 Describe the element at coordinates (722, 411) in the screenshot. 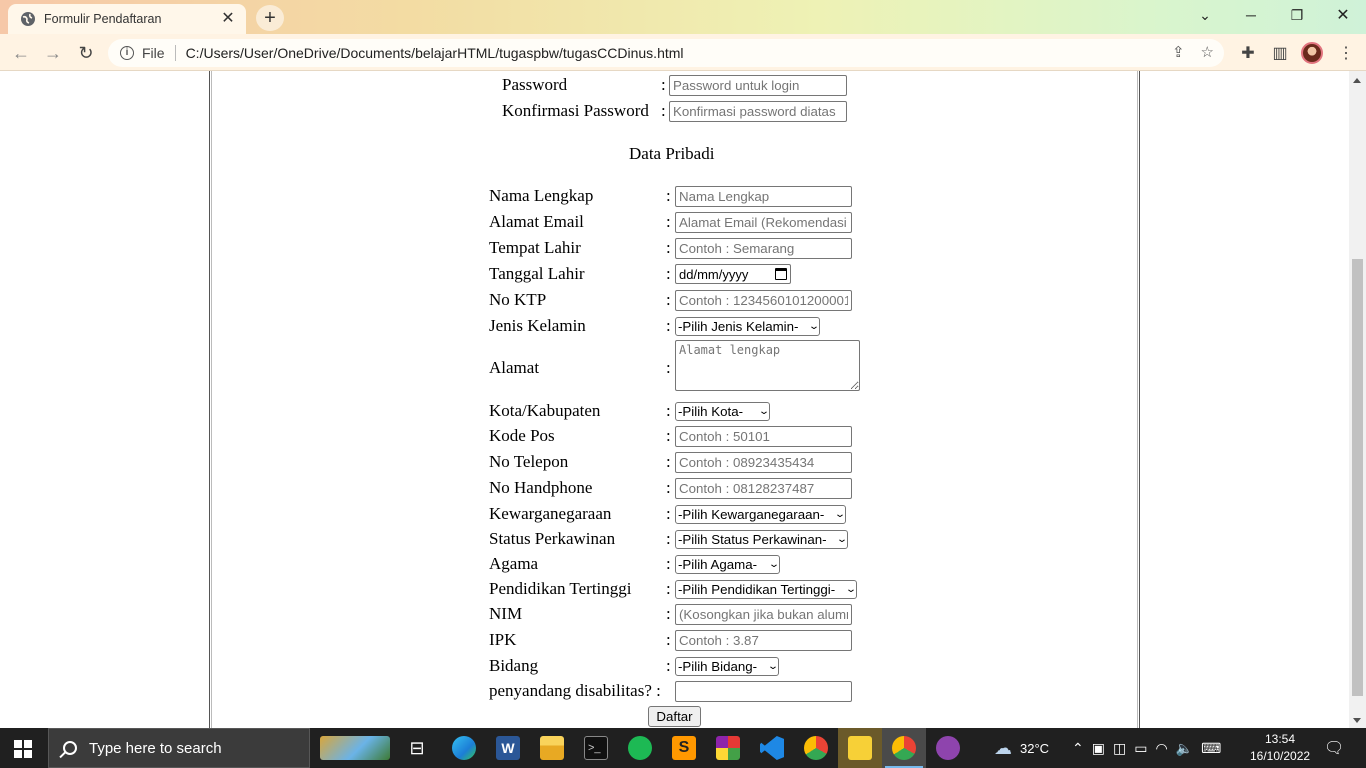

I see `kota-select: -Pilih Kota- ⌄` at that location.